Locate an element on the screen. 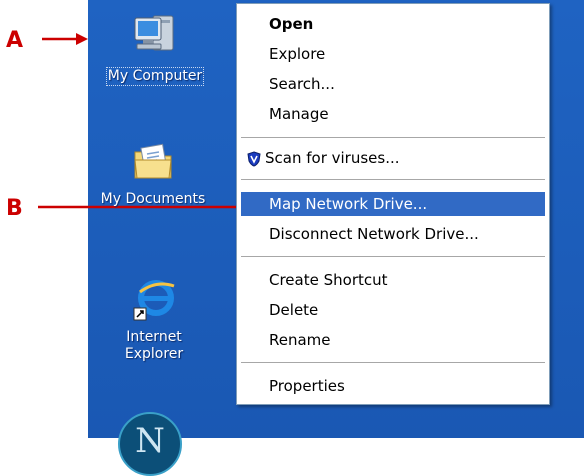  folder-icon is located at coordinates (153, 161).